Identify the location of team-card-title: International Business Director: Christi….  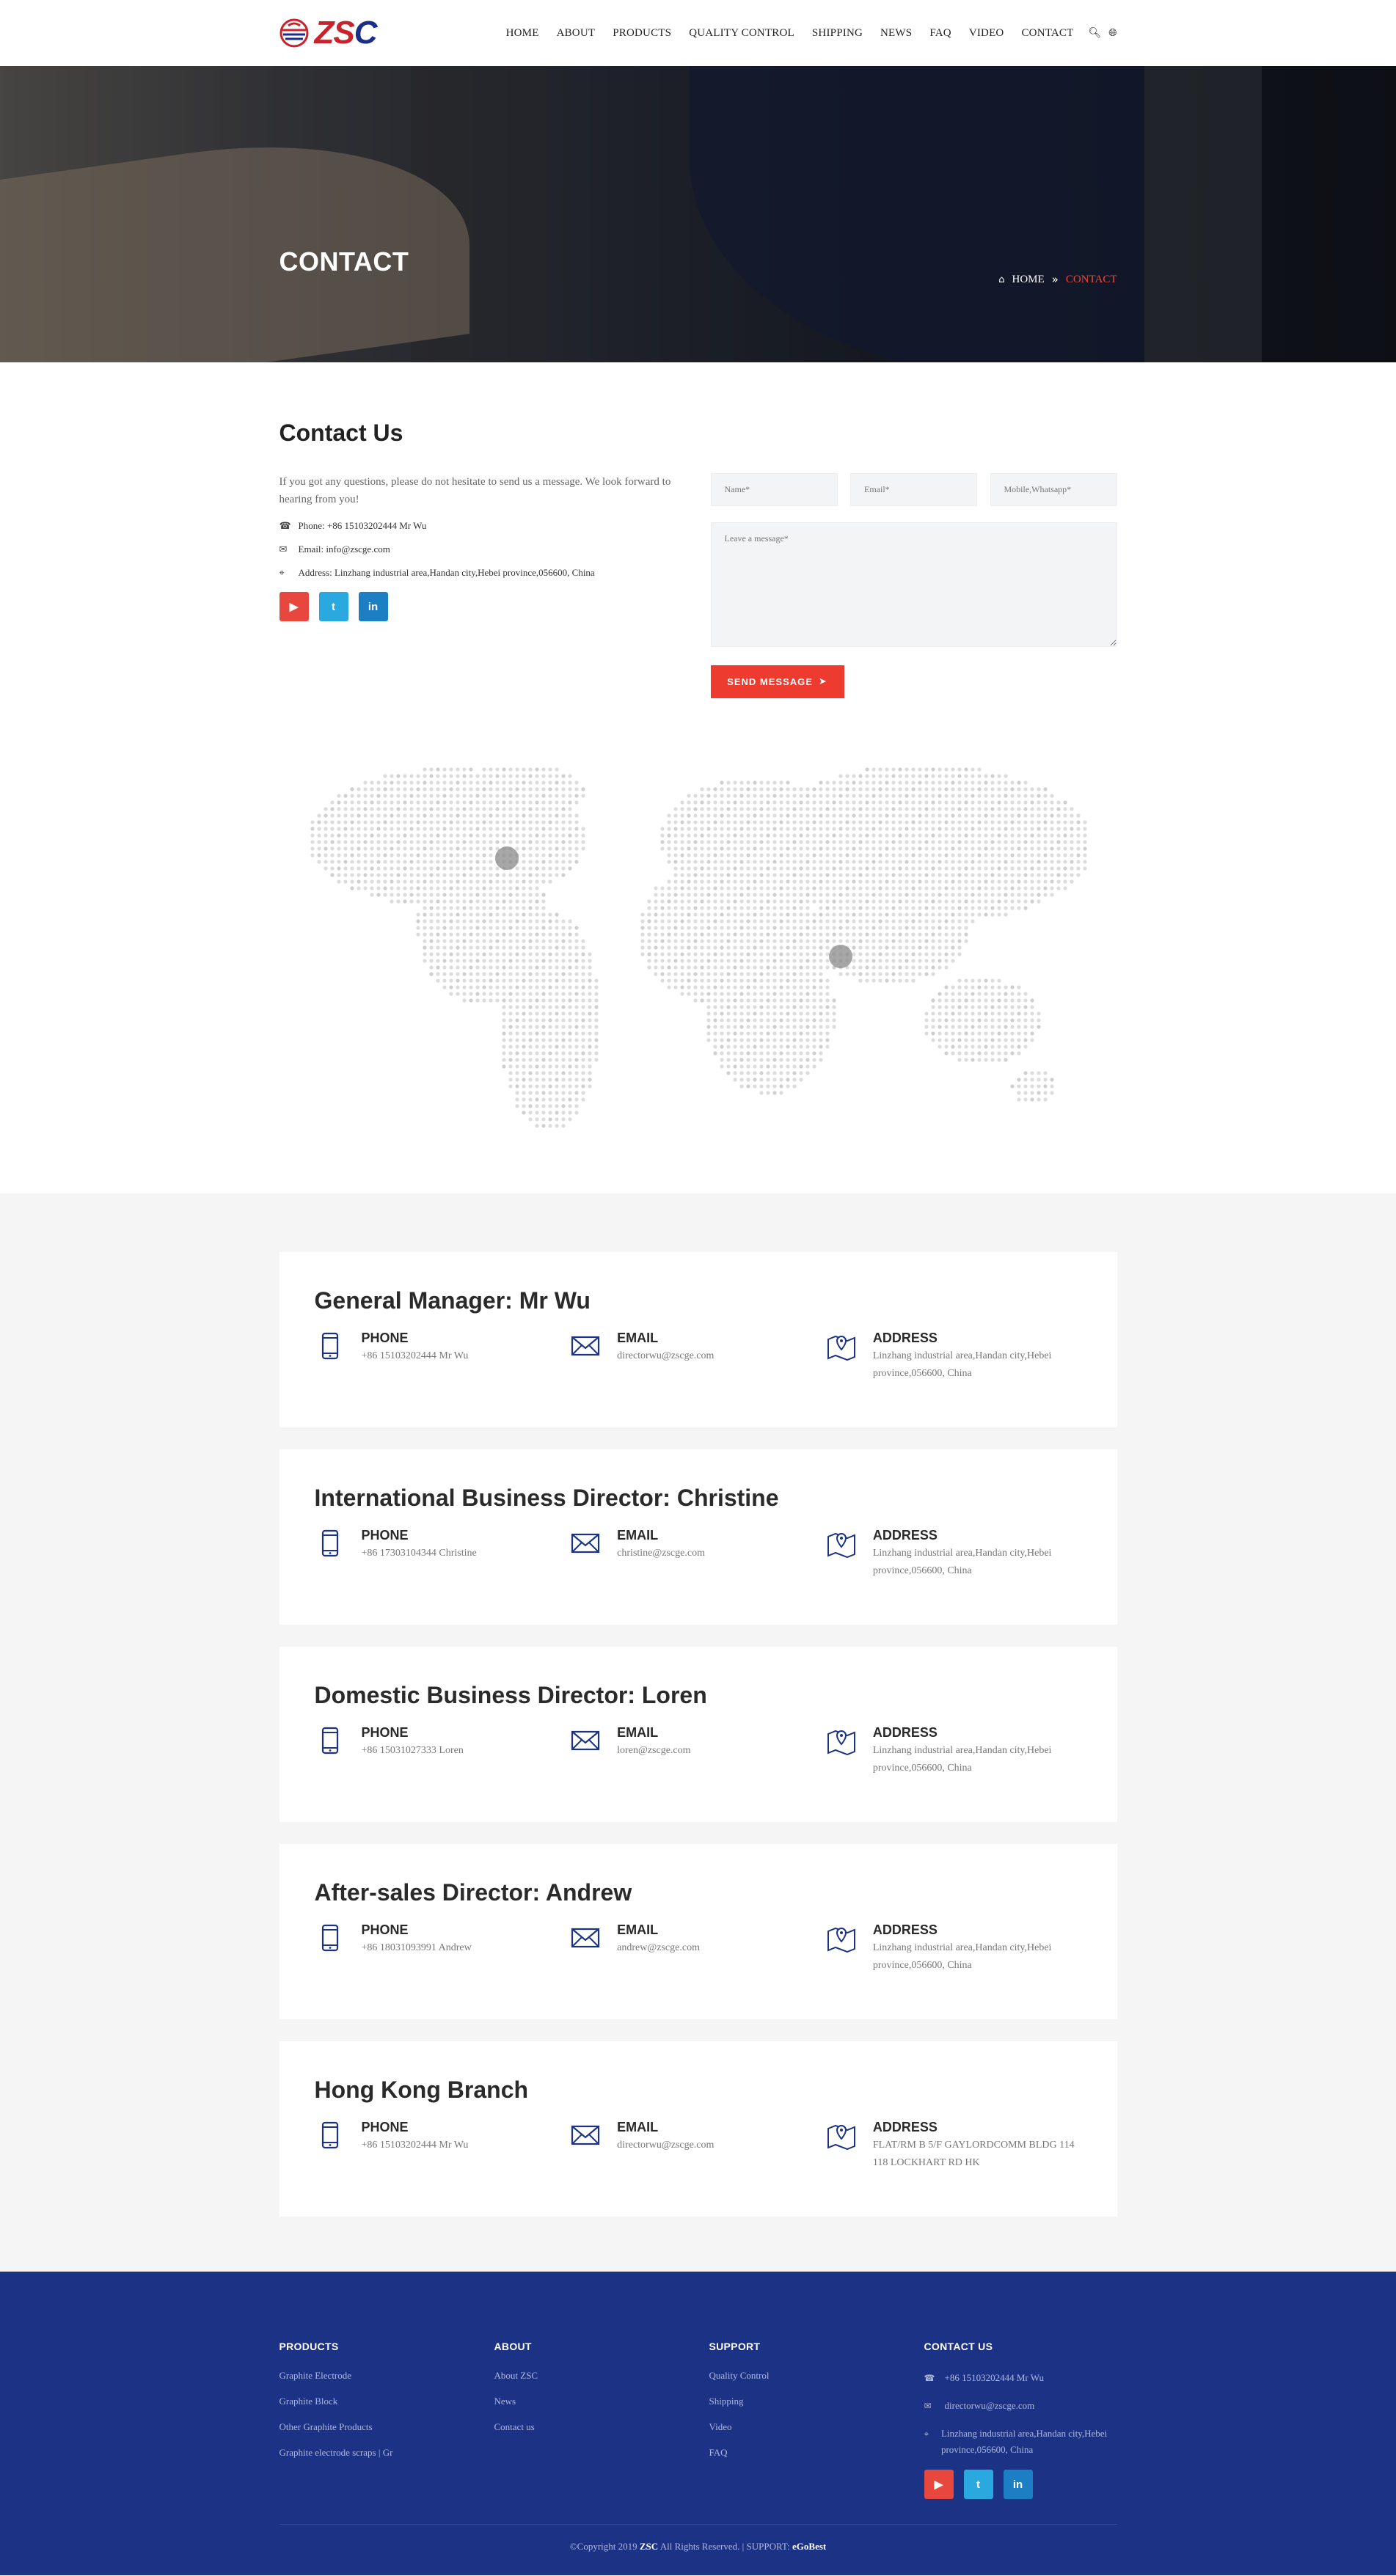
(546, 1498).